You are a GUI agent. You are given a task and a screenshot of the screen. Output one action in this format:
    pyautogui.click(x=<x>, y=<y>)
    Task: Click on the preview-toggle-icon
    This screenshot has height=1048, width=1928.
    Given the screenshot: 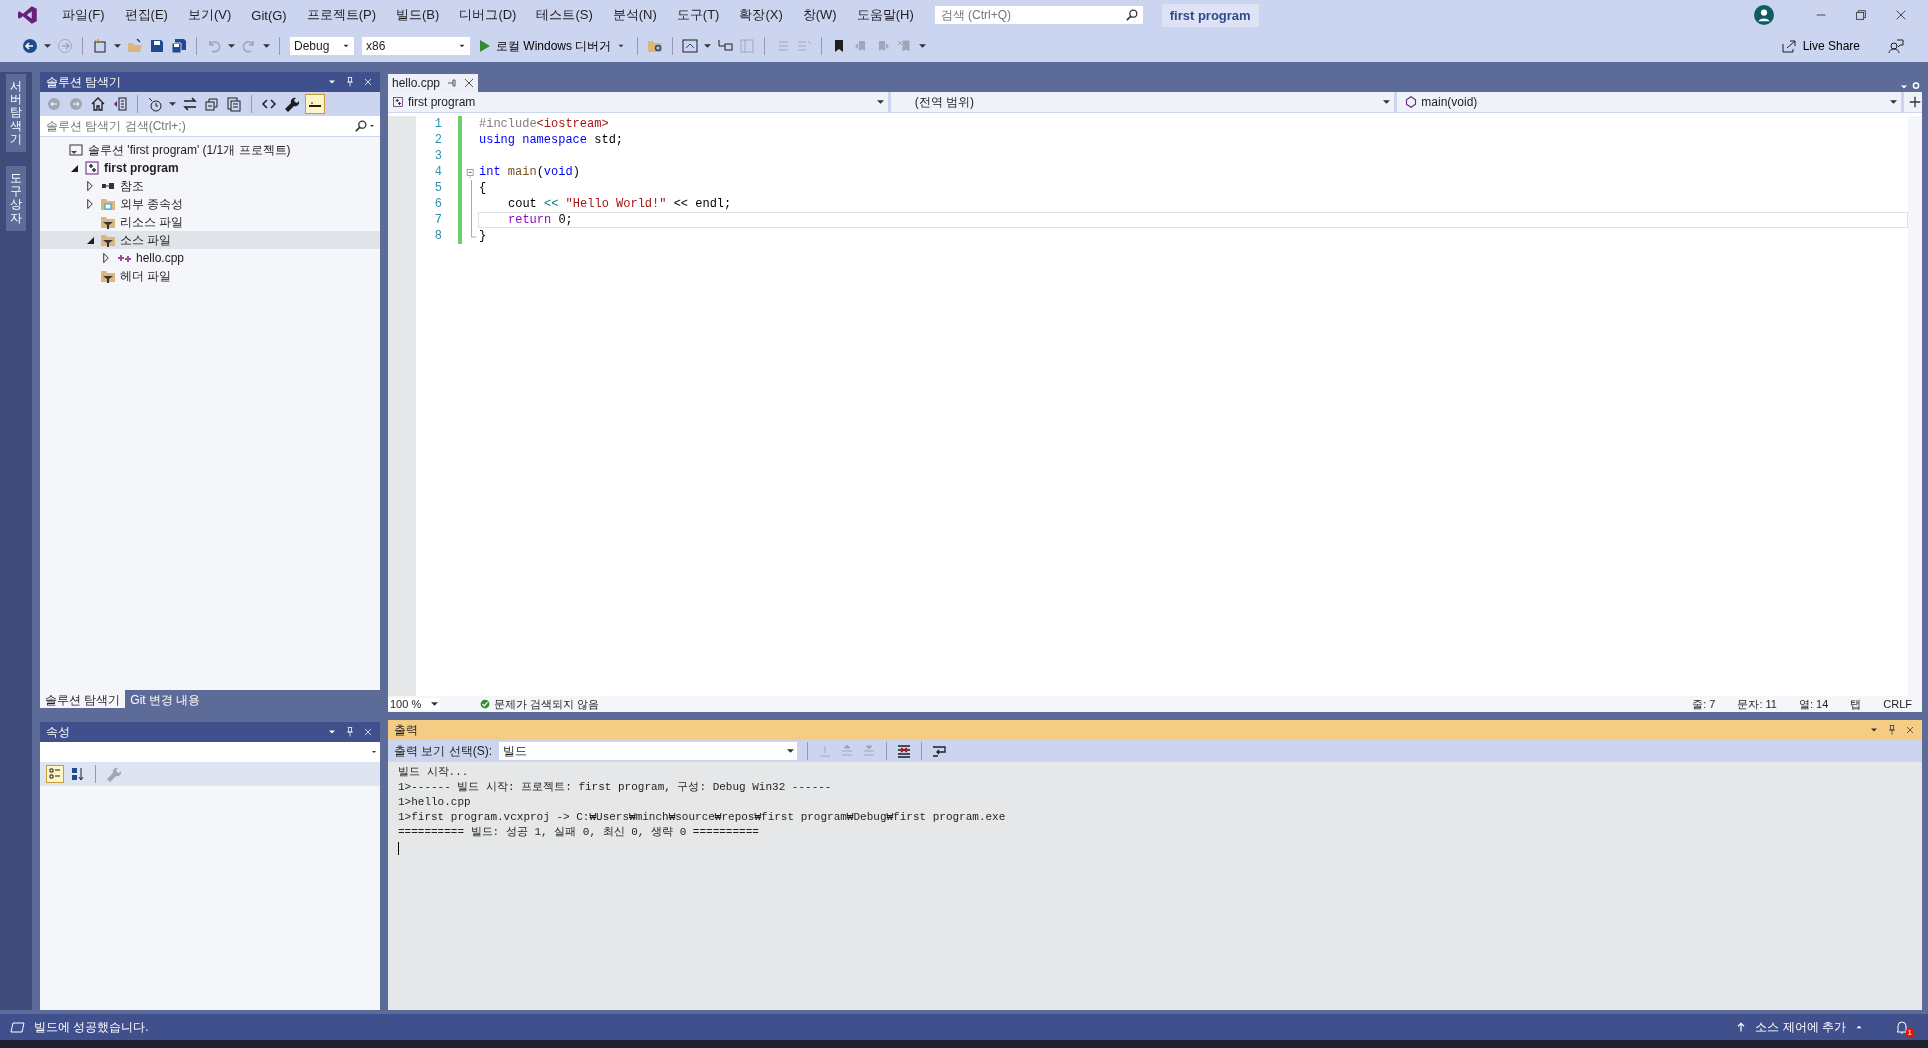 What is the action you would take?
    pyautogui.click(x=315, y=104)
    